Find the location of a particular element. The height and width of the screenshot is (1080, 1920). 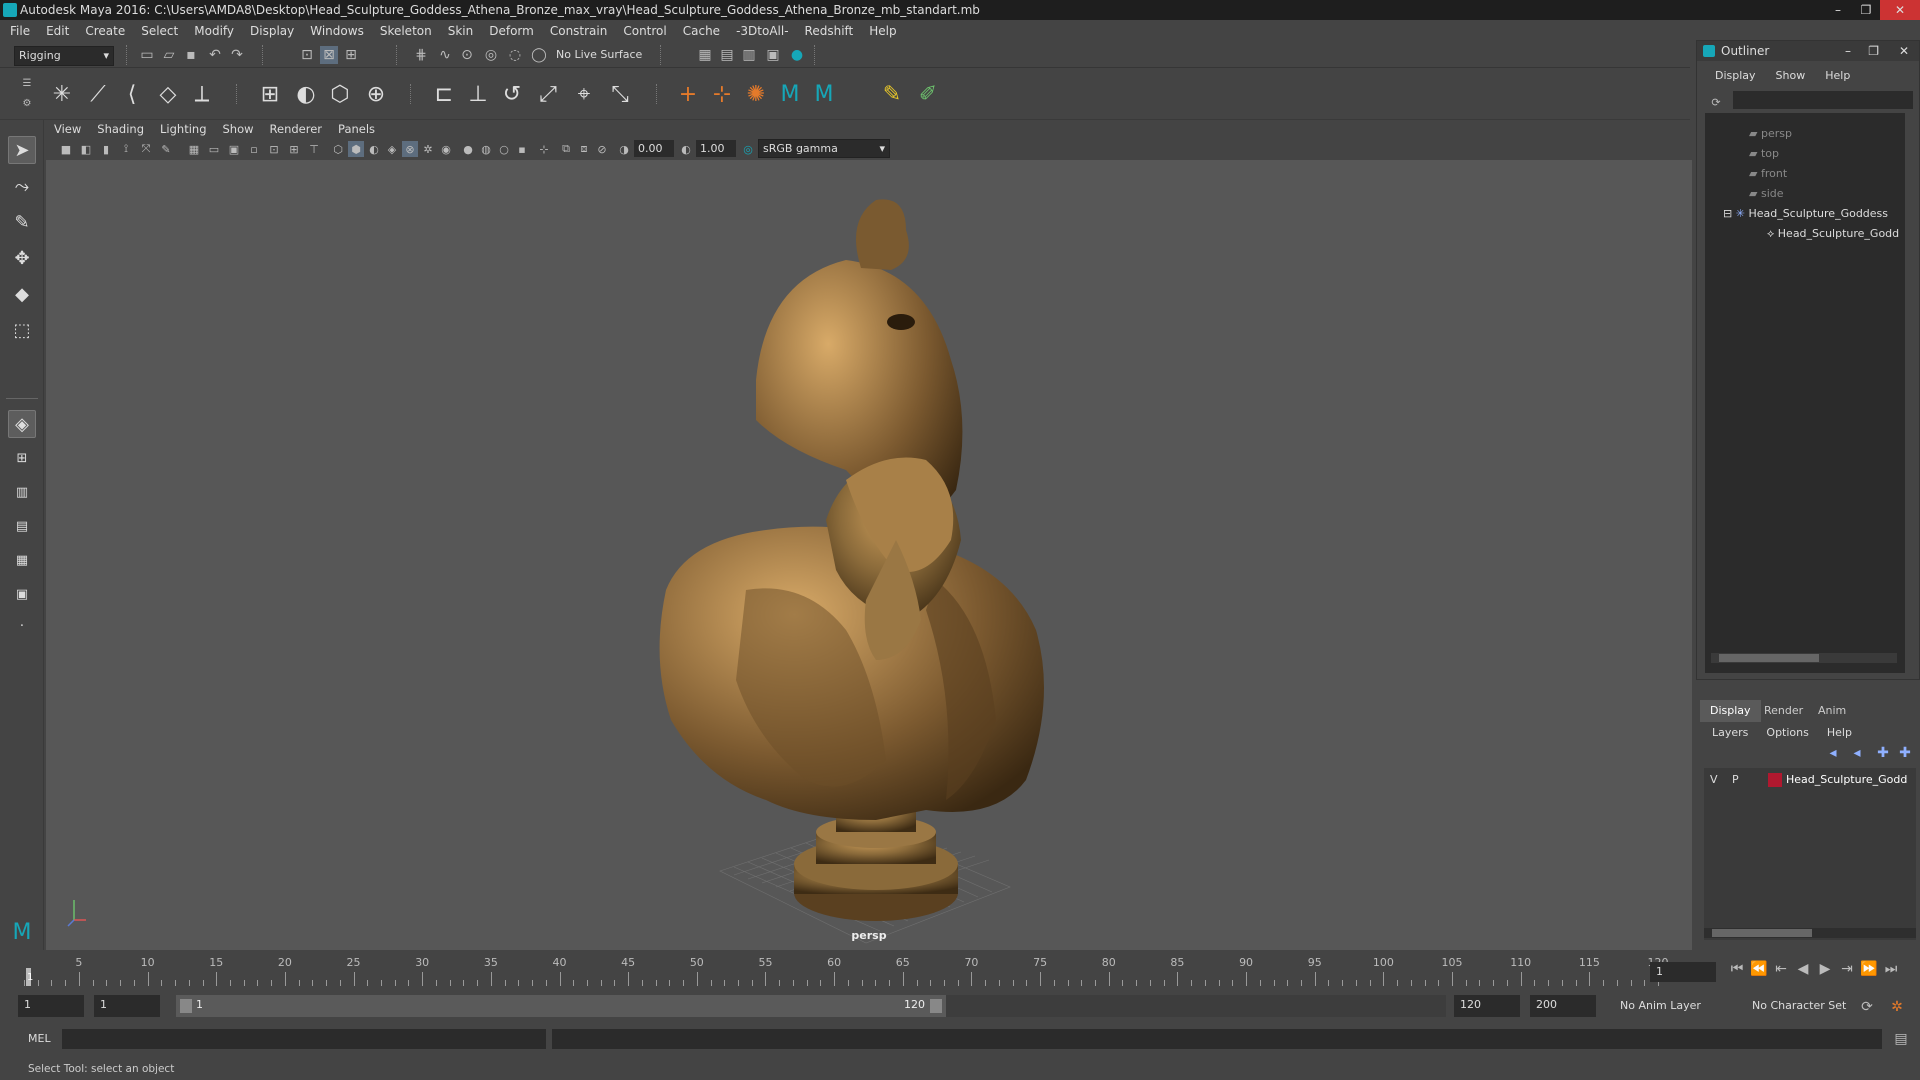

go-to-end-icon: ⏭ is located at coordinates (1891, 969).